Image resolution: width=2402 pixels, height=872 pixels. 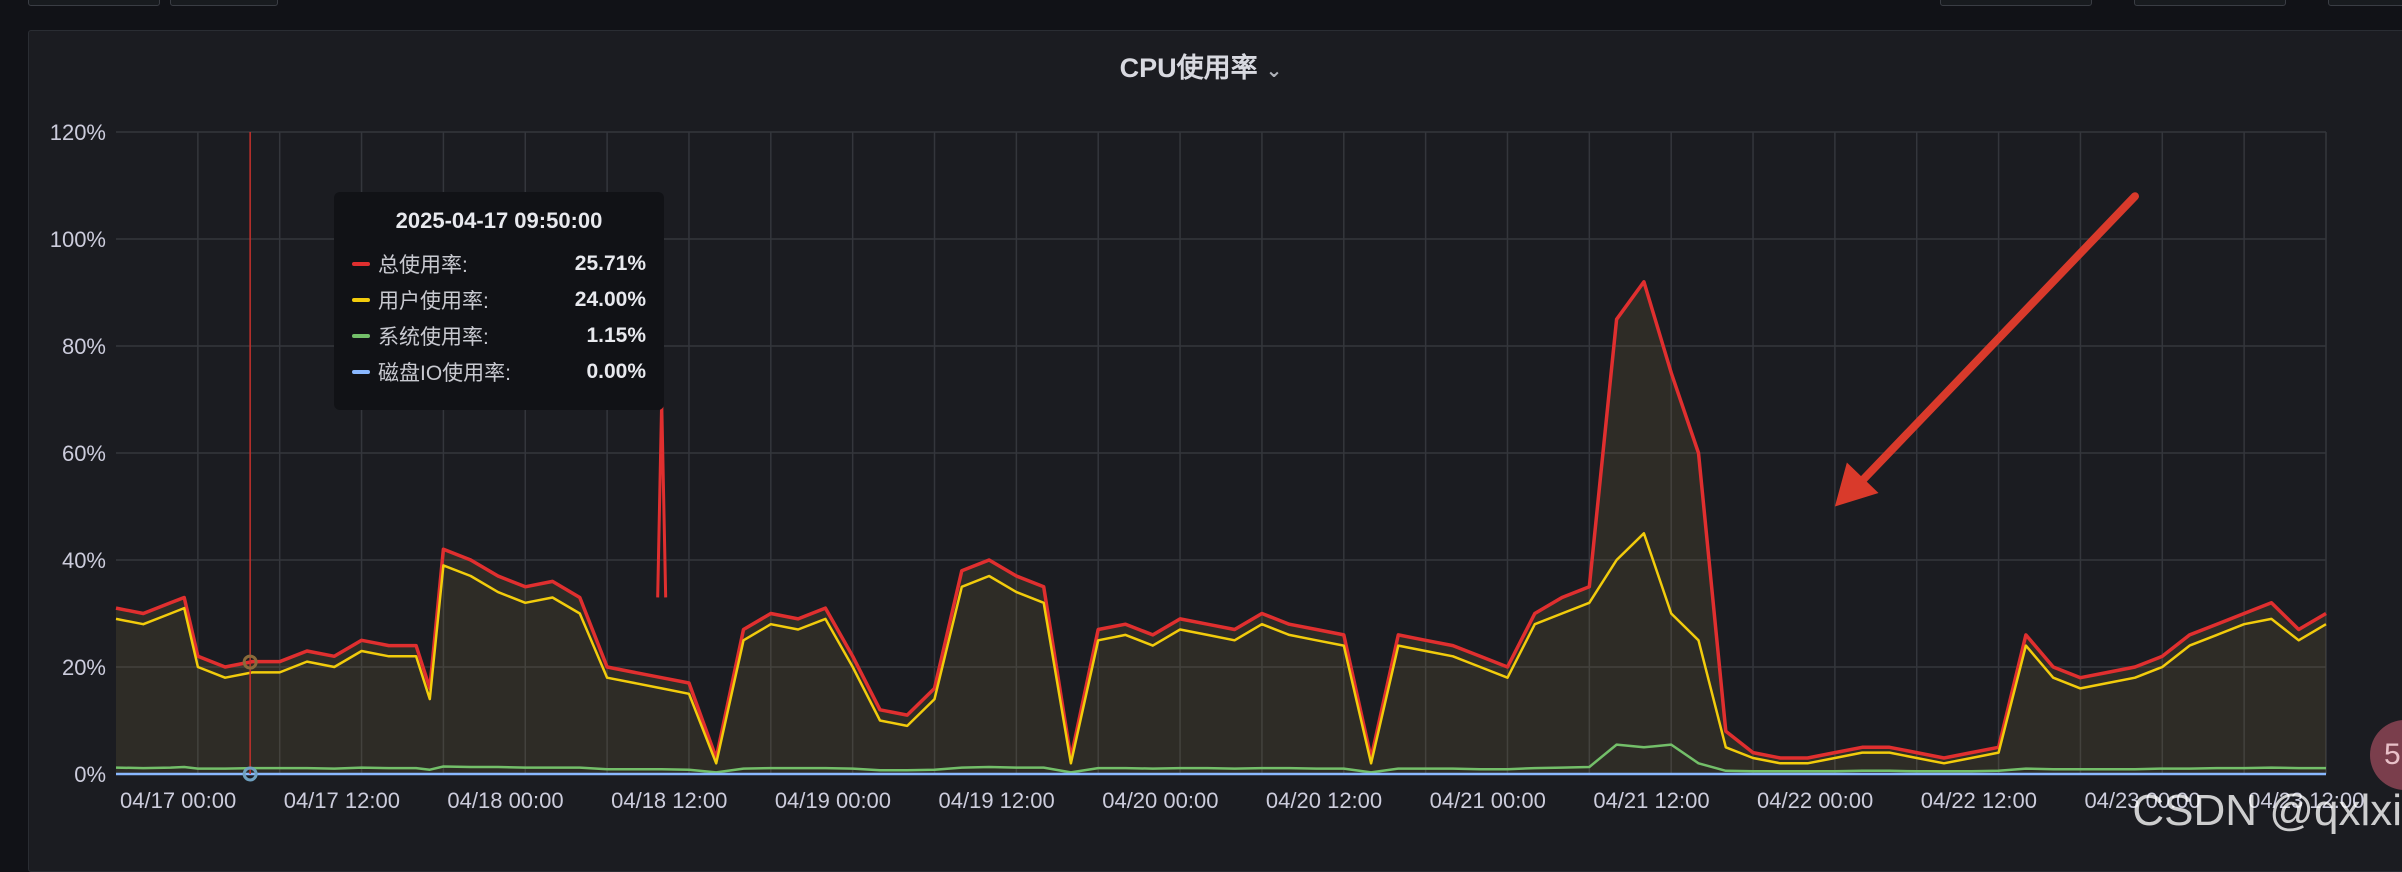 I want to click on tooltip-row: 用户使用率: 24.00%, so click(x=499, y=300).